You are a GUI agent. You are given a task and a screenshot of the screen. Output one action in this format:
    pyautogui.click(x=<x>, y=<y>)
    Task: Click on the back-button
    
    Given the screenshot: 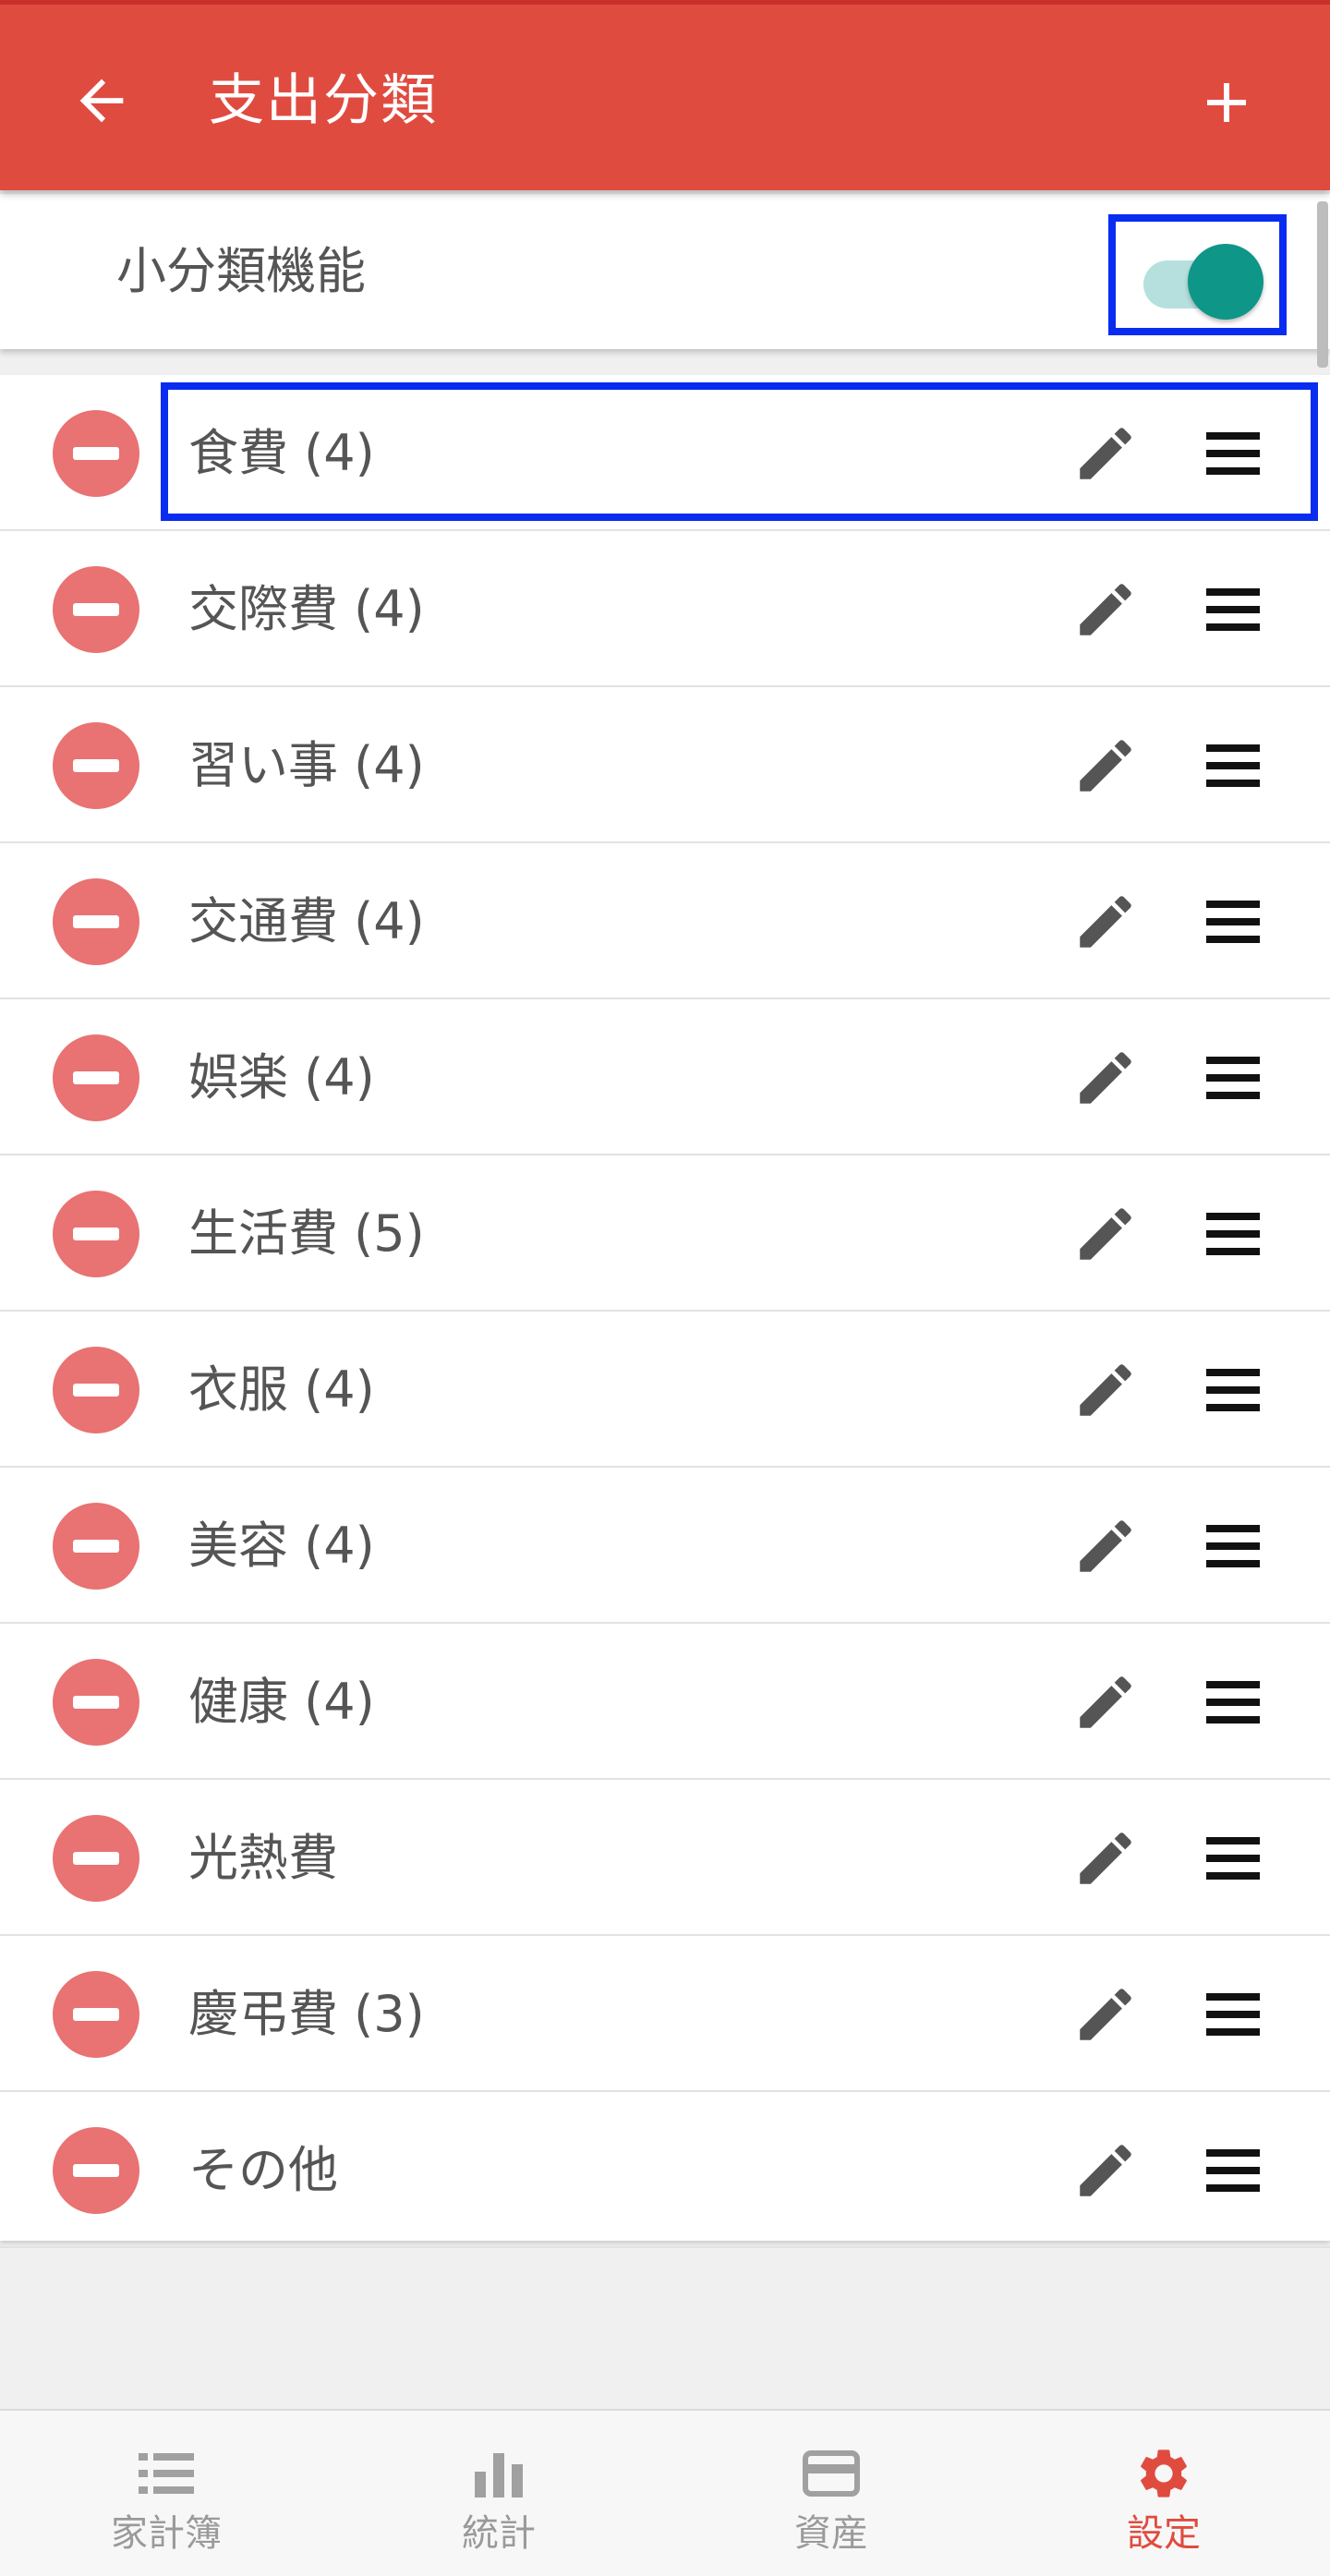 What is the action you would take?
    pyautogui.click(x=101, y=100)
    